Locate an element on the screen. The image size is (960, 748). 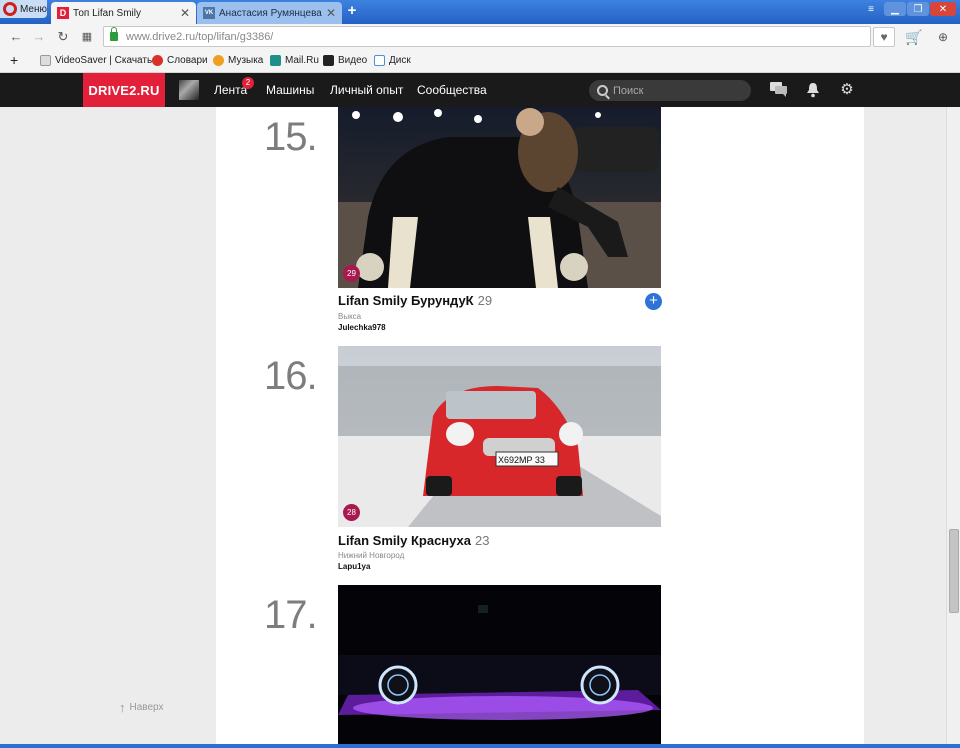
drive2-favicon-icon: D is located at coordinates (63, 13).